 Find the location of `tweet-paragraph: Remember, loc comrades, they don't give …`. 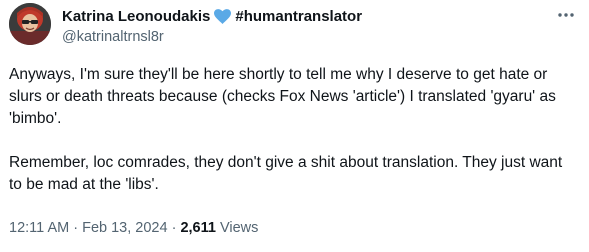

tweet-paragraph: Remember, loc comrades, they don't give … is located at coordinates (286, 173).